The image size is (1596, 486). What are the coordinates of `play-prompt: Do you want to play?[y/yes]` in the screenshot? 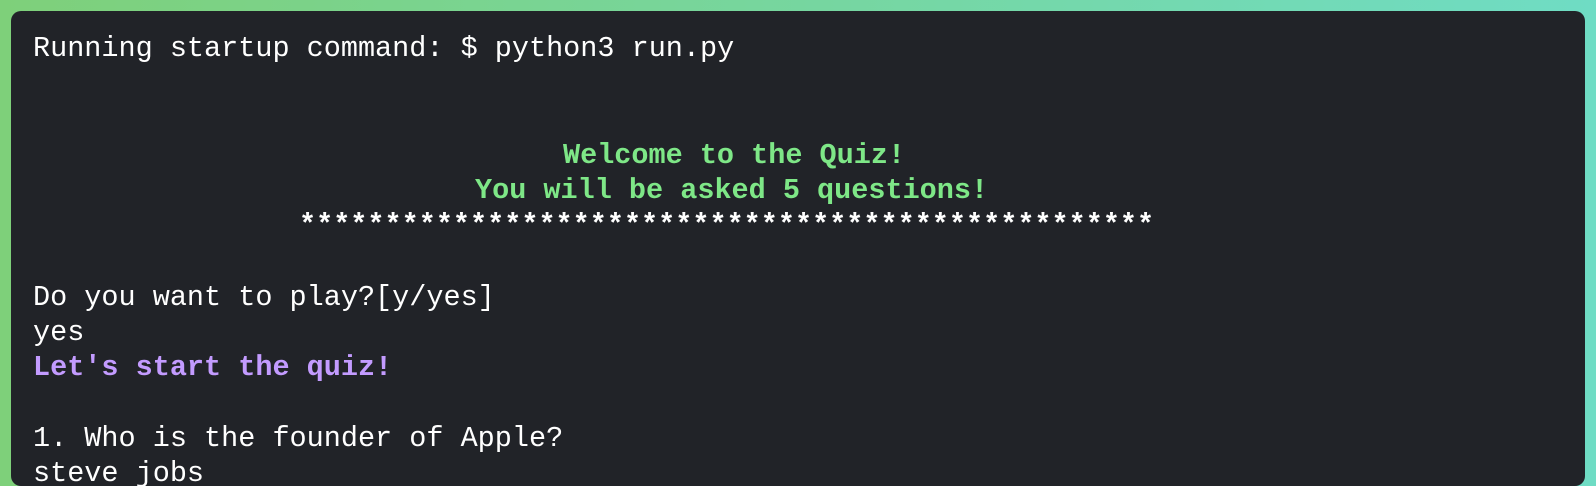 It's located at (264, 297).